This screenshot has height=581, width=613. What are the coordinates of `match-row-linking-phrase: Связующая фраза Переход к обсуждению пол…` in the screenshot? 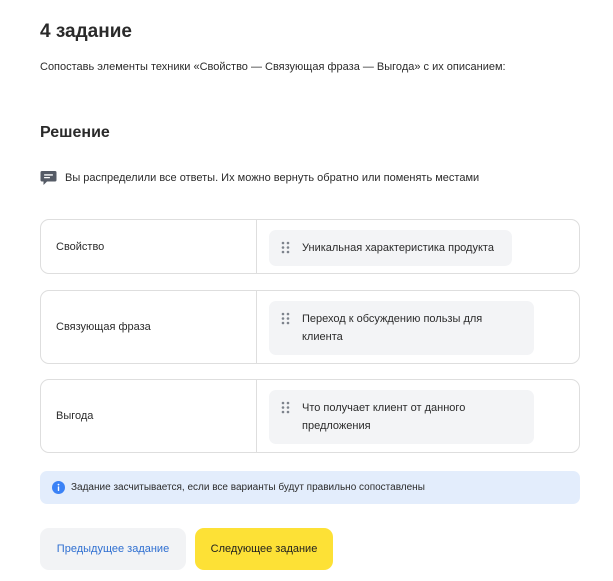 It's located at (310, 327).